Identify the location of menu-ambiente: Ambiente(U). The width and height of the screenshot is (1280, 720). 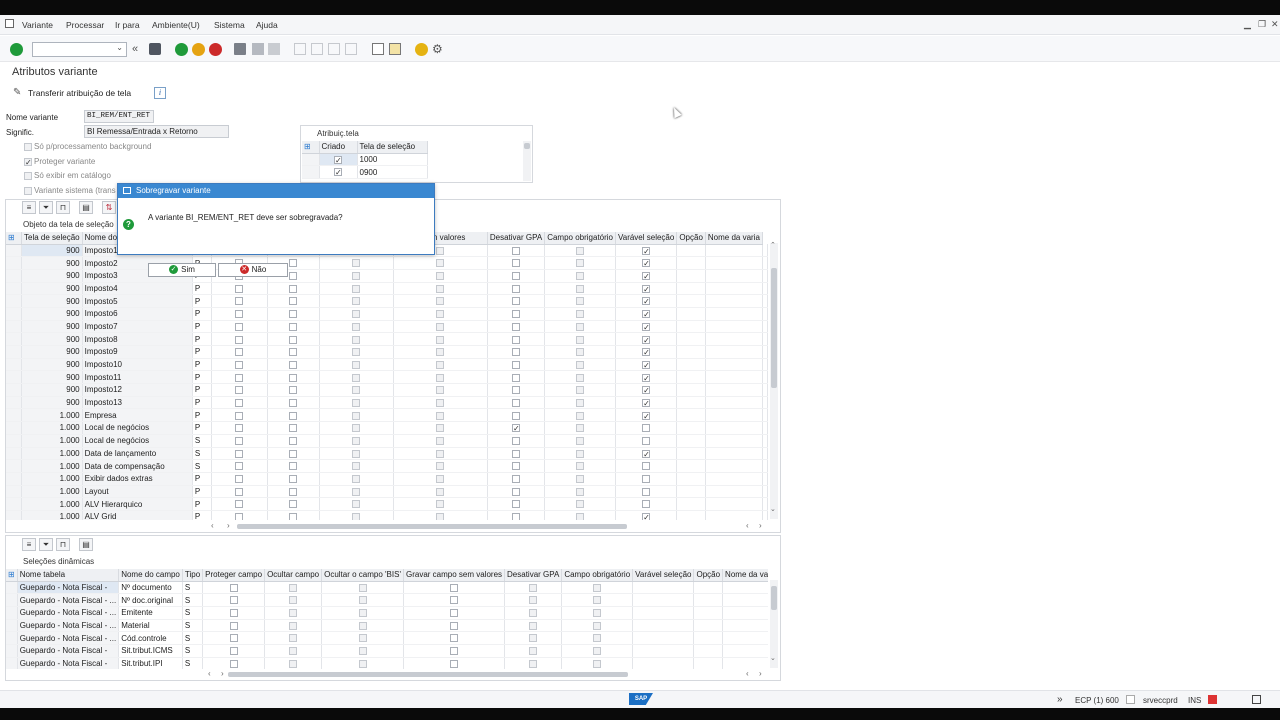
(176, 25).